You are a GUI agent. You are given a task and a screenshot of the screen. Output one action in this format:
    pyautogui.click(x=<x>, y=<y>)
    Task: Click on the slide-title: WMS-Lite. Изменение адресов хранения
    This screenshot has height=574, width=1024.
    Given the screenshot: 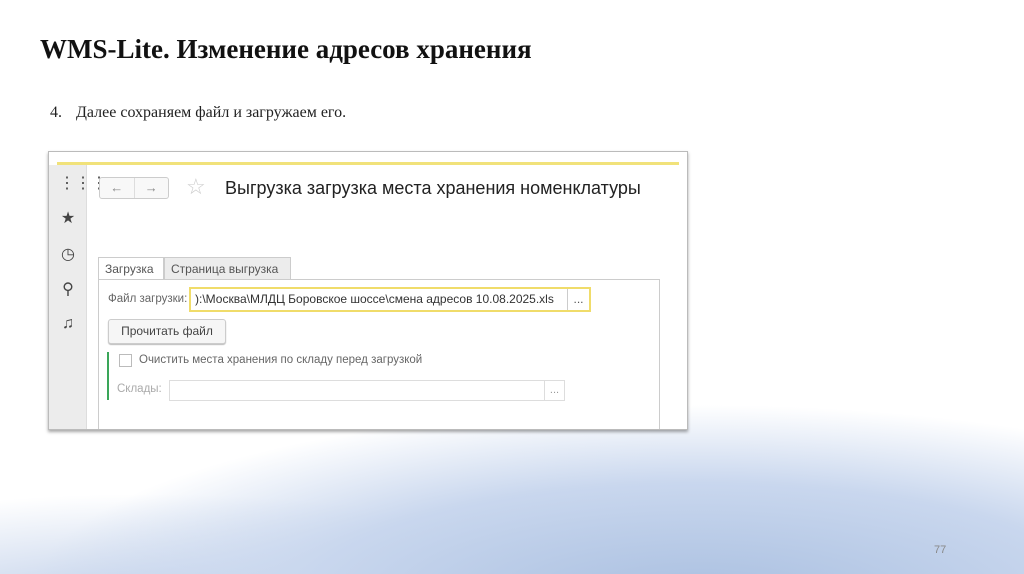 What is the action you would take?
    pyautogui.click(x=286, y=49)
    